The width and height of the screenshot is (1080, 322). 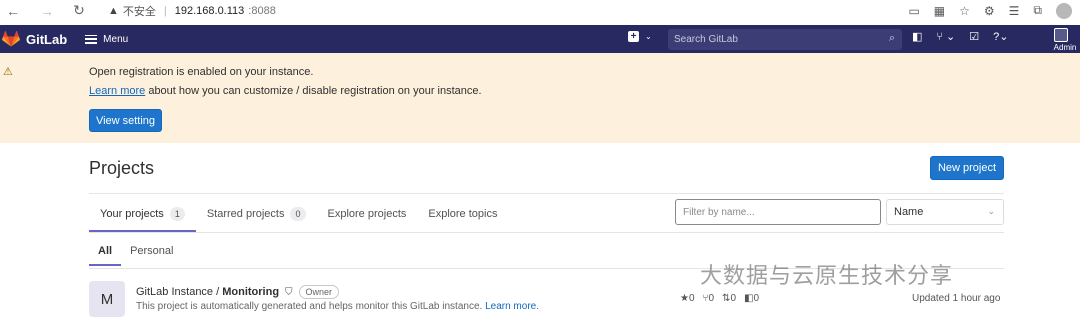 I want to click on menu-button: Menu, so click(x=106, y=39).